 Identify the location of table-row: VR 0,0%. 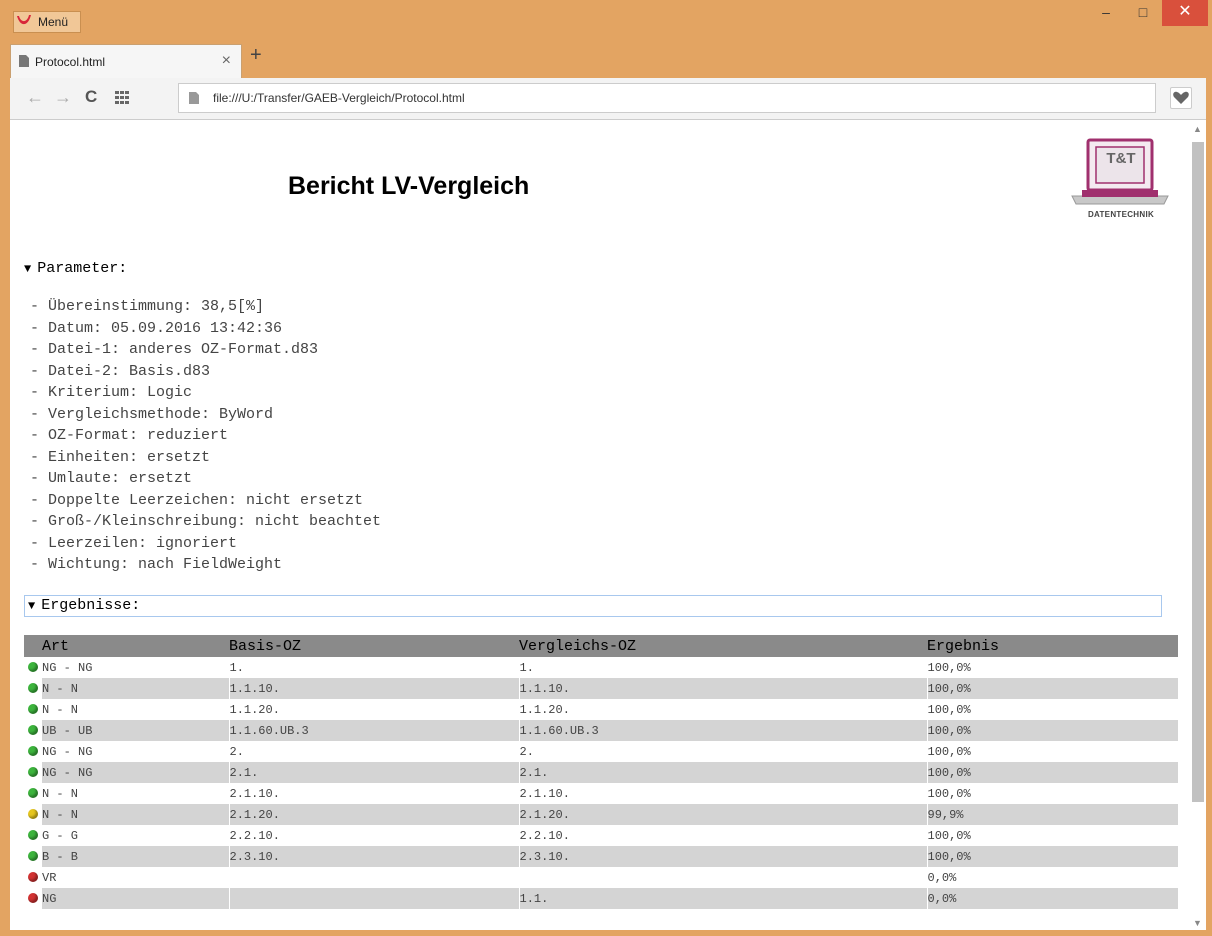
(601, 877).